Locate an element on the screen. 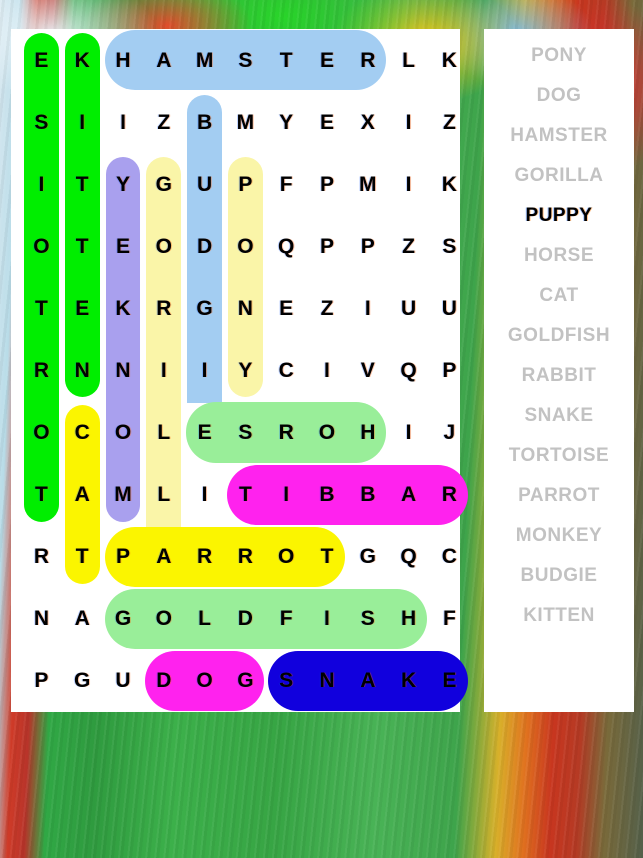 This screenshot has height=858, width=643. word-list-item-horse: HORSE is located at coordinates (559, 255).